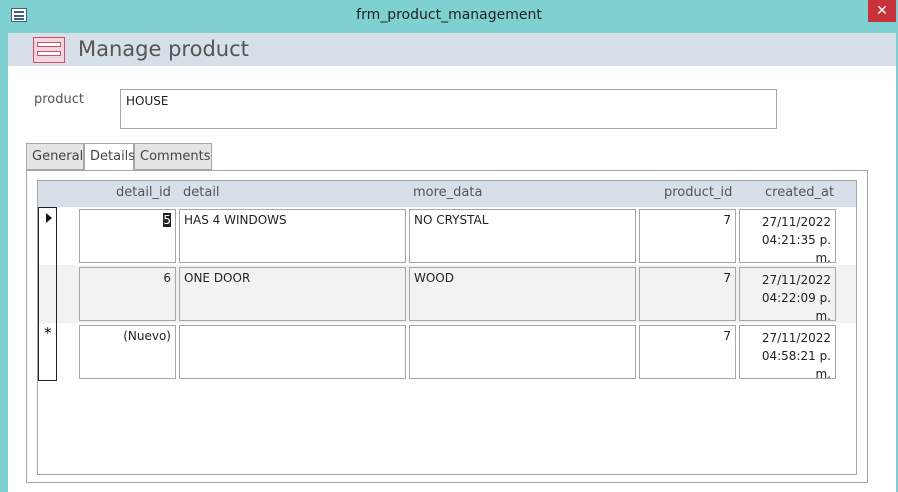 This screenshot has height=492, width=898. I want to click on column-header-created-at: created_at, so click(799, 192).